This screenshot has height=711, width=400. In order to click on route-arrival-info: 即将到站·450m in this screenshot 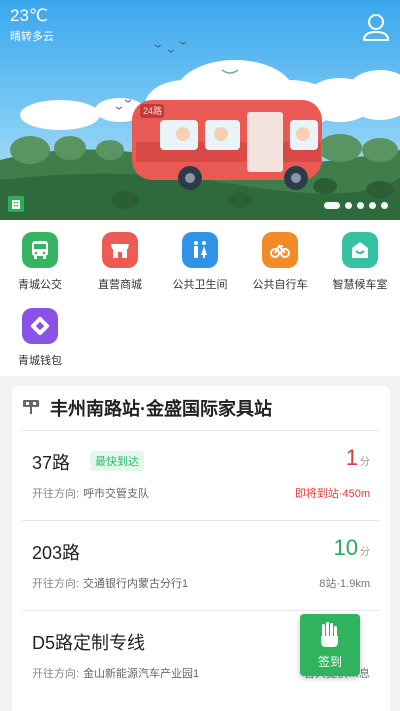, I will do `click(332, 494)`.